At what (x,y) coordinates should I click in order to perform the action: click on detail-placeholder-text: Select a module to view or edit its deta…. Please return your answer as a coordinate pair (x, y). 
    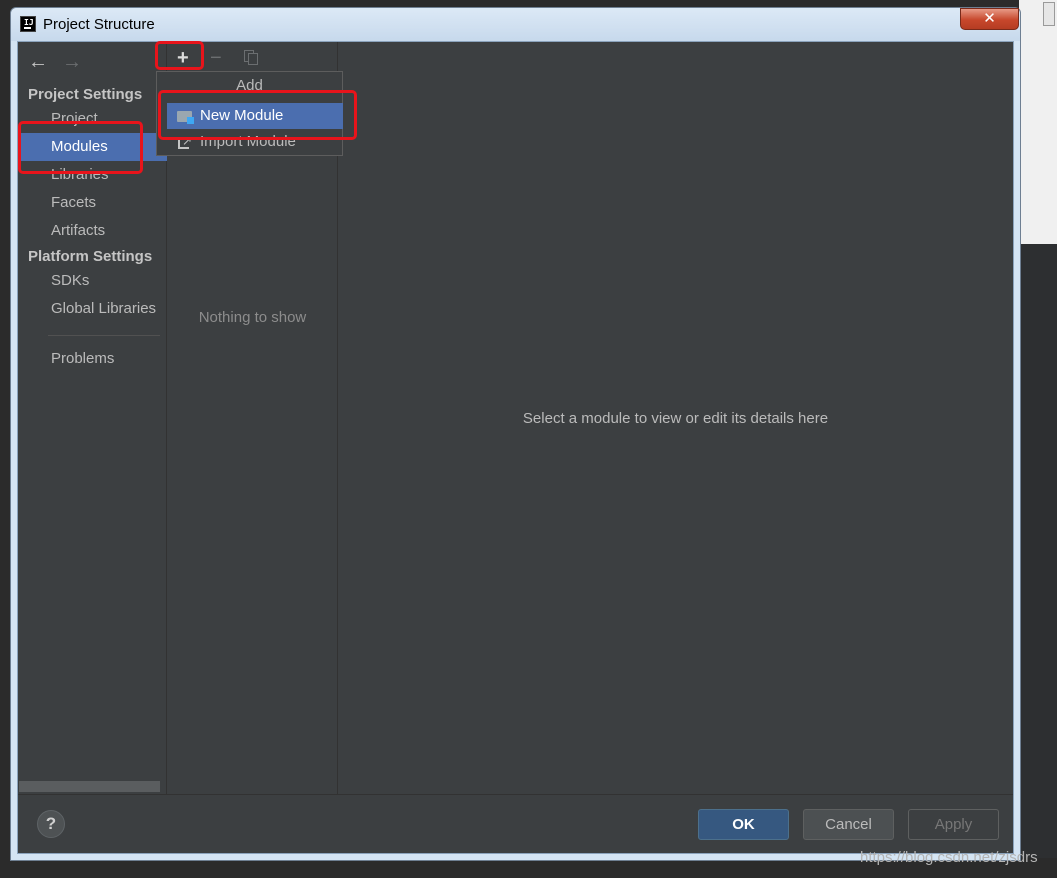
    Looking at the image, I should click on (675, 418).